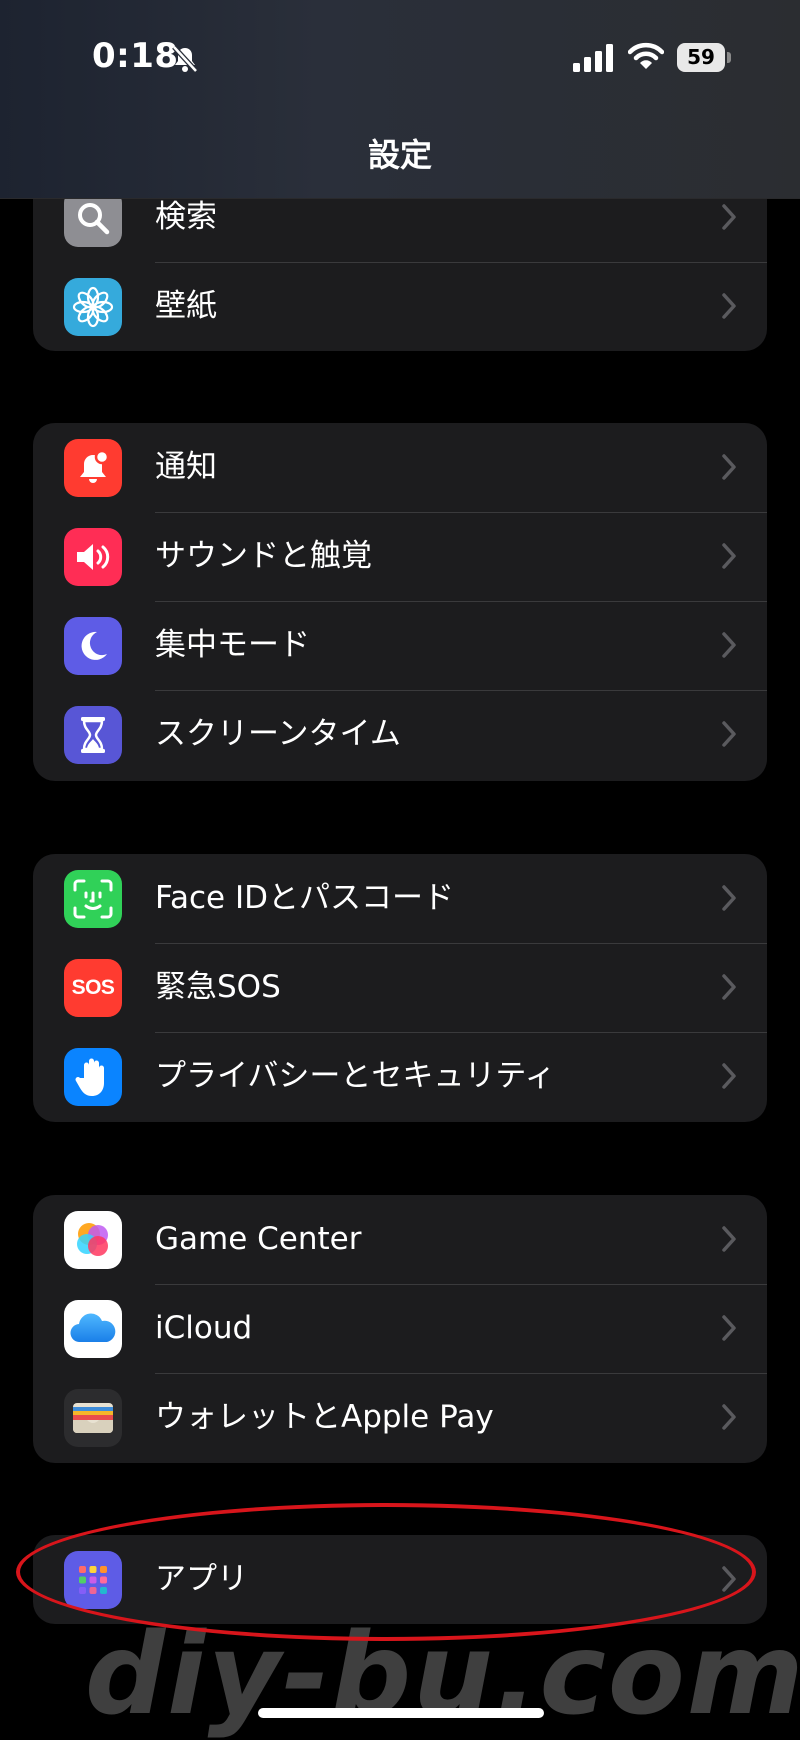  What do you see at coordinates (324, 1417) in the screenshot?
I see `settings-row-label: ウォレットとApple Pay` at bounding box center [324, 1417].